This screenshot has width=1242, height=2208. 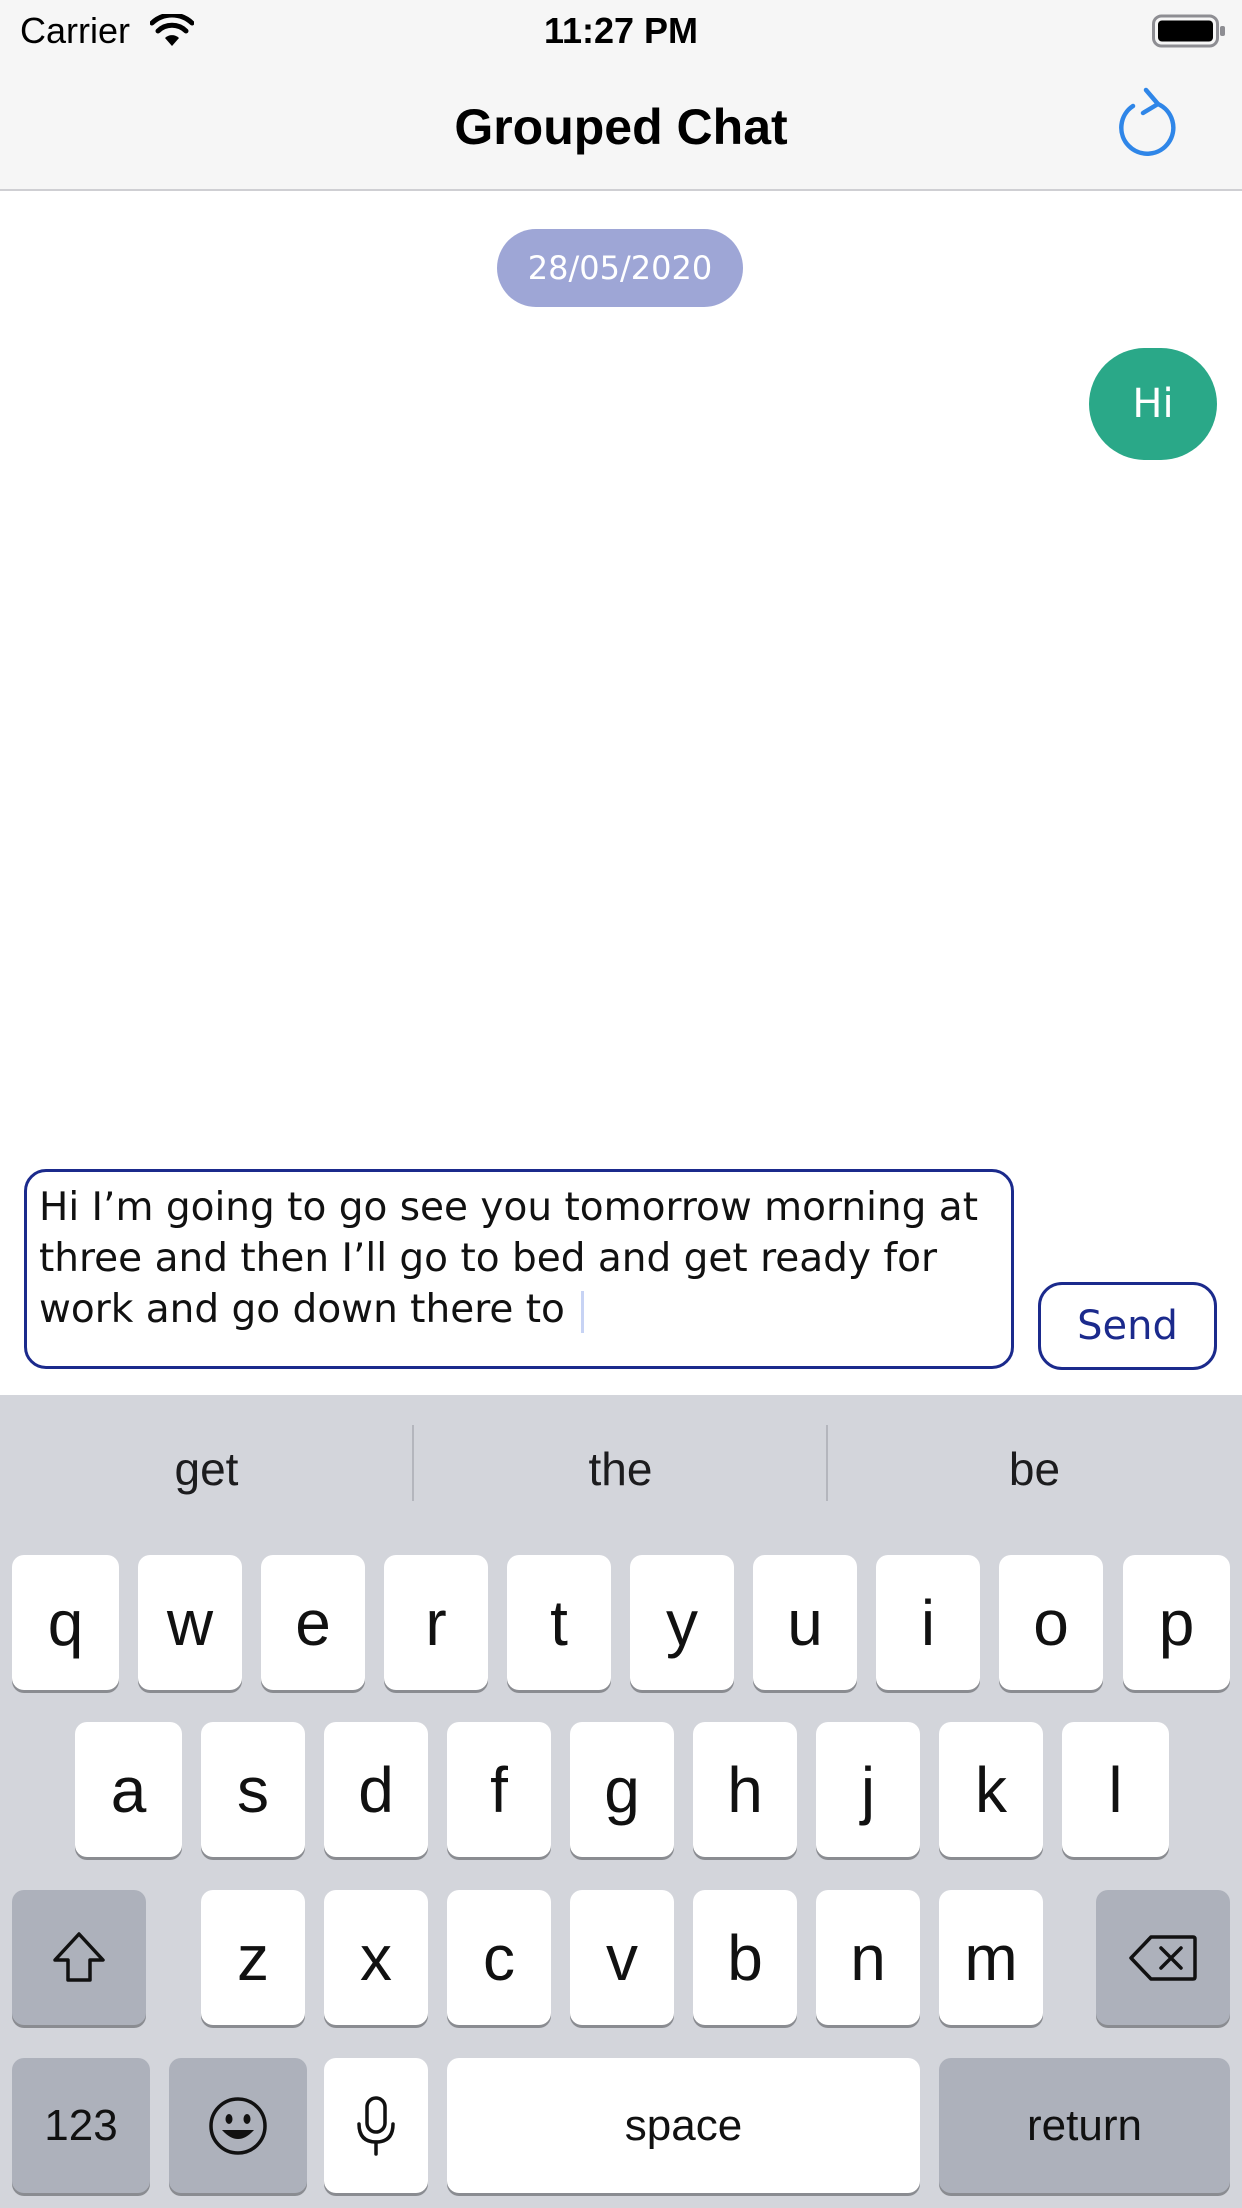 I want to click on backspace-icon, so click(x=1163, y=1957).